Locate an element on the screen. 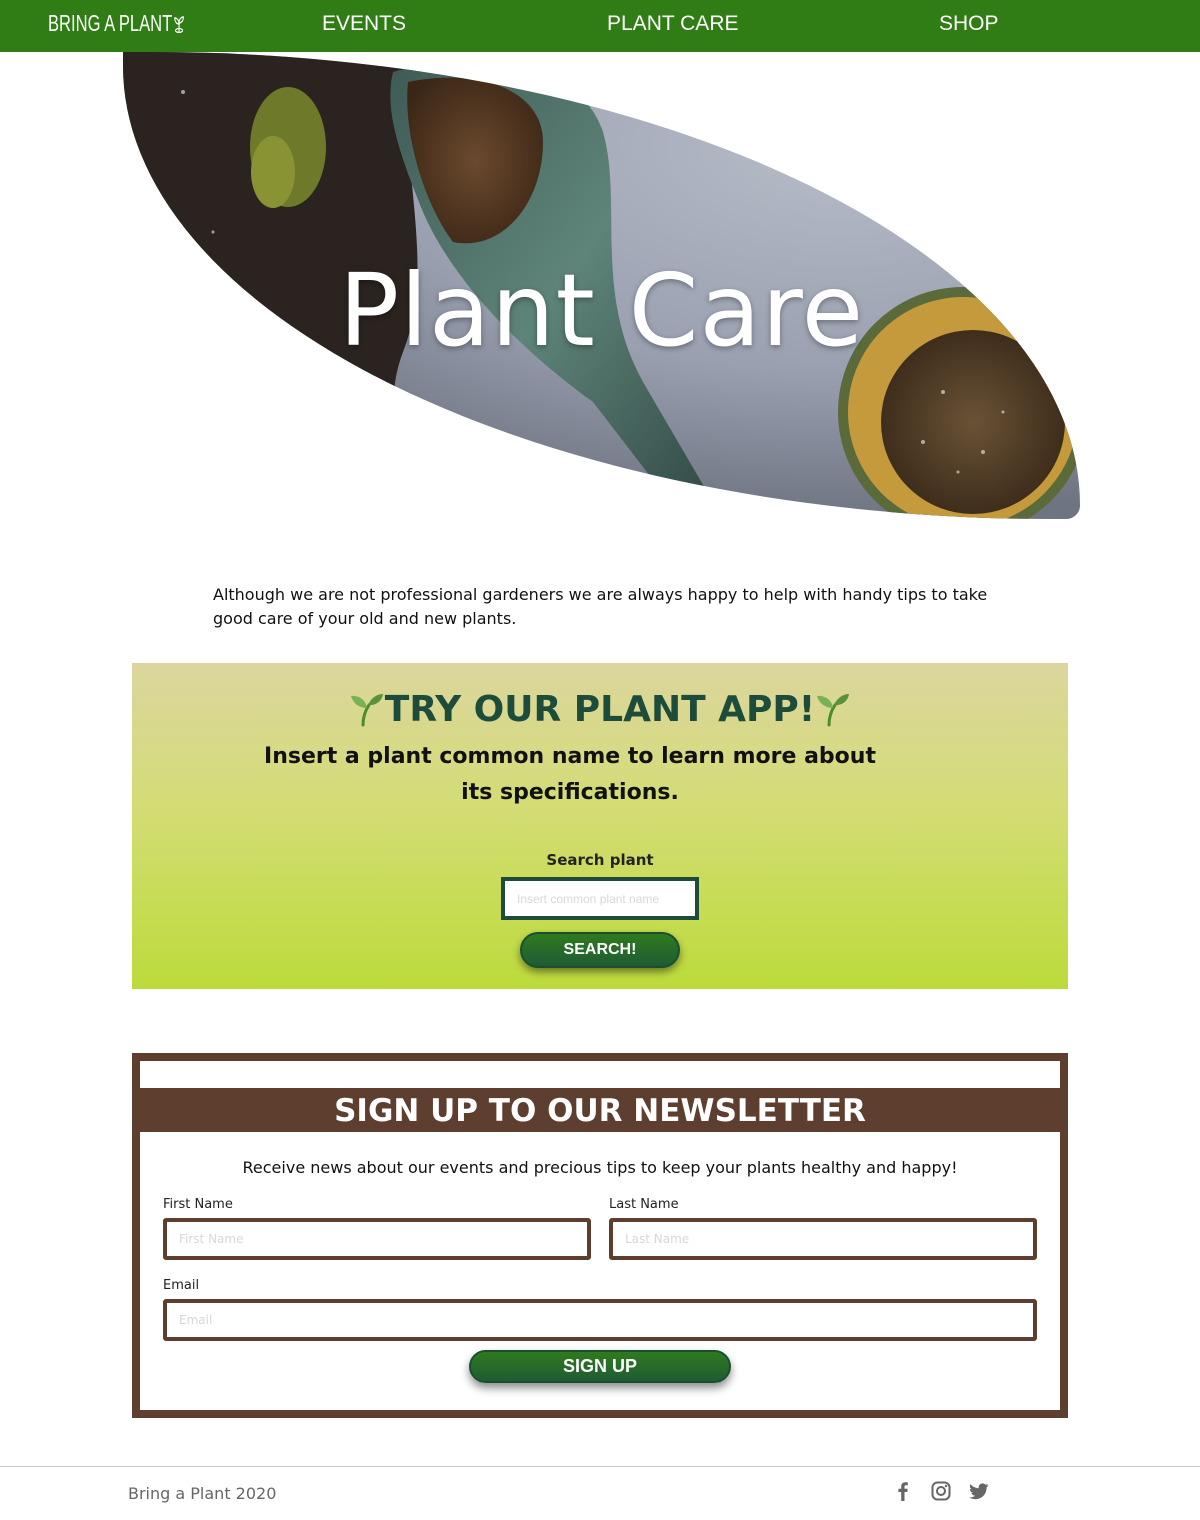 Image resolution: width=1200 pixels, height=1520 pixels. twitter-icon is located at coordinates (979, 1491).